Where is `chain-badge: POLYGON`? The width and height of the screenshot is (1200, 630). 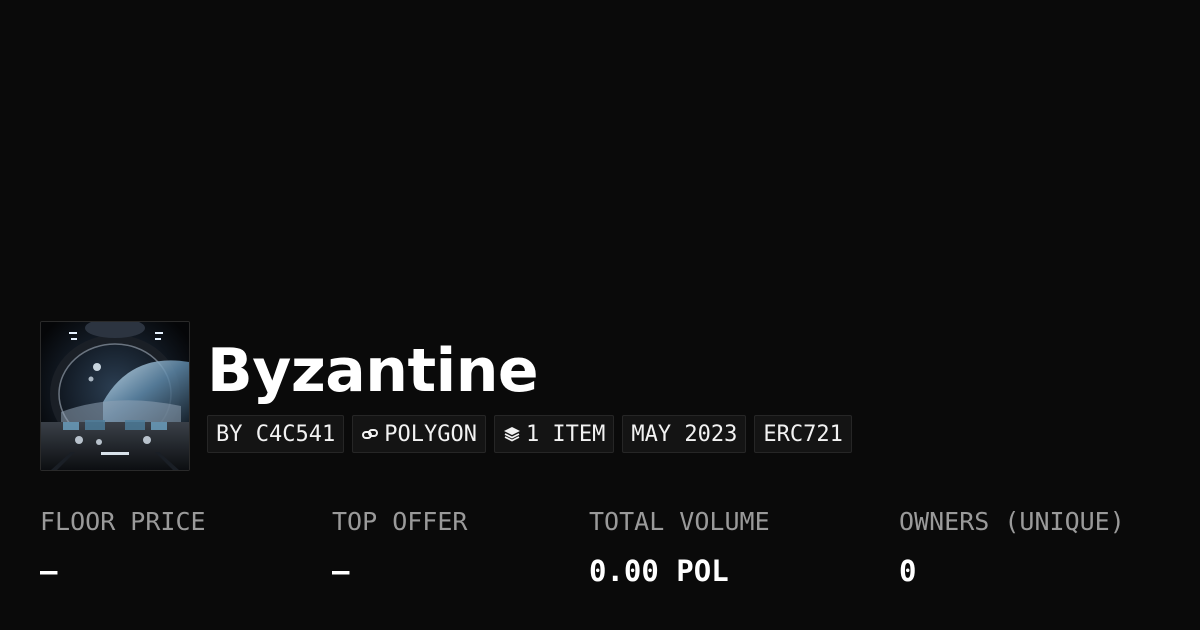 chain-badge: POLYGON is located at coordinates (419, 434).